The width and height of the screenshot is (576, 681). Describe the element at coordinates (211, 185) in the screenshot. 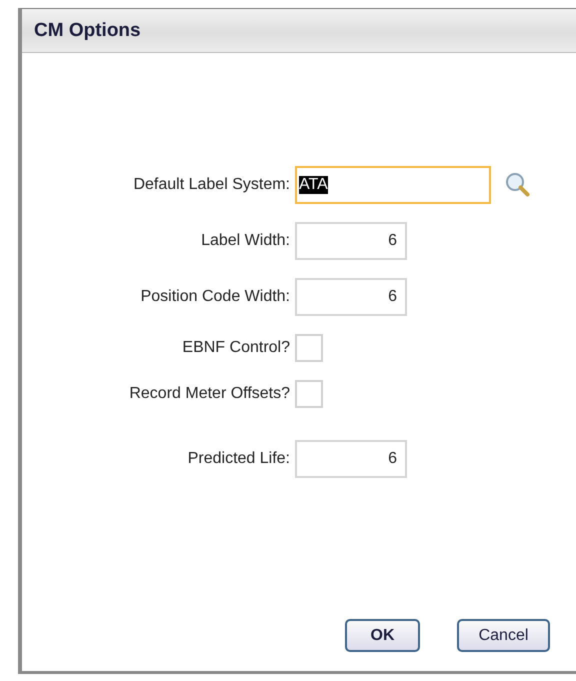

I see `field-label: Default Label System:` at that location.